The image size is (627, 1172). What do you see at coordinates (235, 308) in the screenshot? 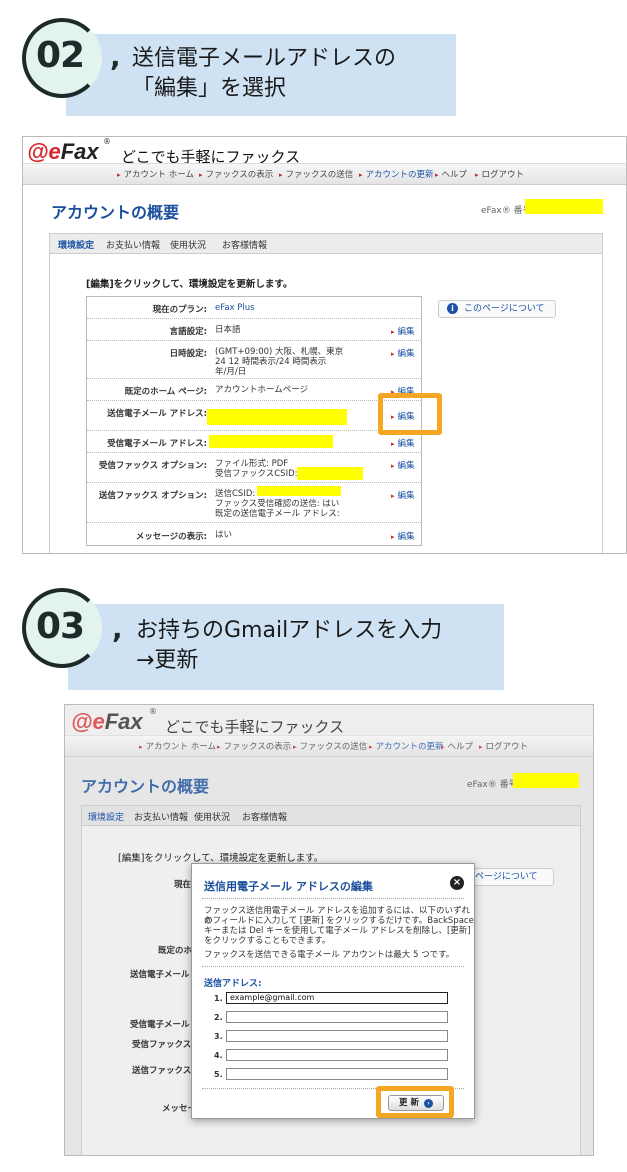
I see `row-value: eFax Plus` at bounding box center [235, 308].